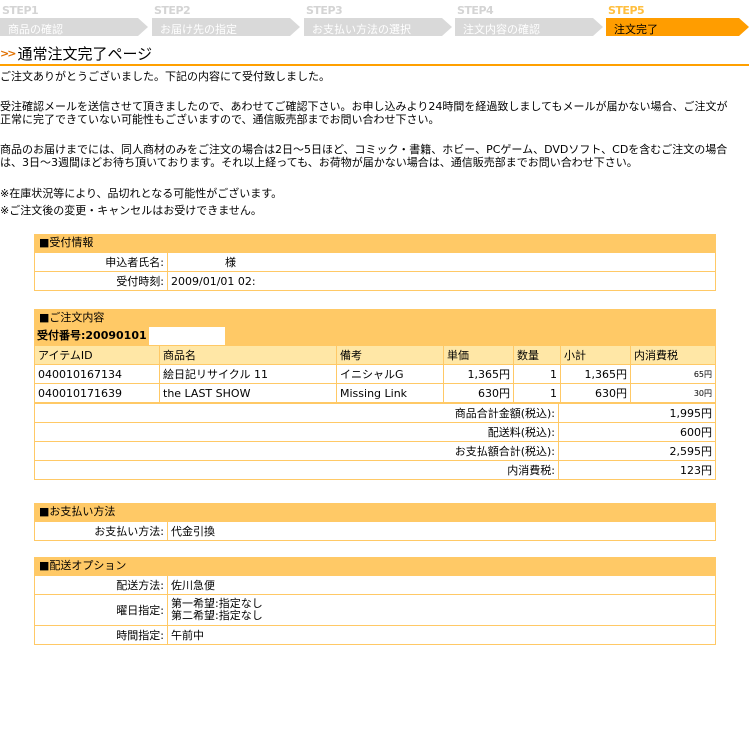 This screenshot has height=743, width=749. Describe the element at coordinates (101, 281) in the screenshot. I see `reception-time-label: 受付時刻:` at that location.